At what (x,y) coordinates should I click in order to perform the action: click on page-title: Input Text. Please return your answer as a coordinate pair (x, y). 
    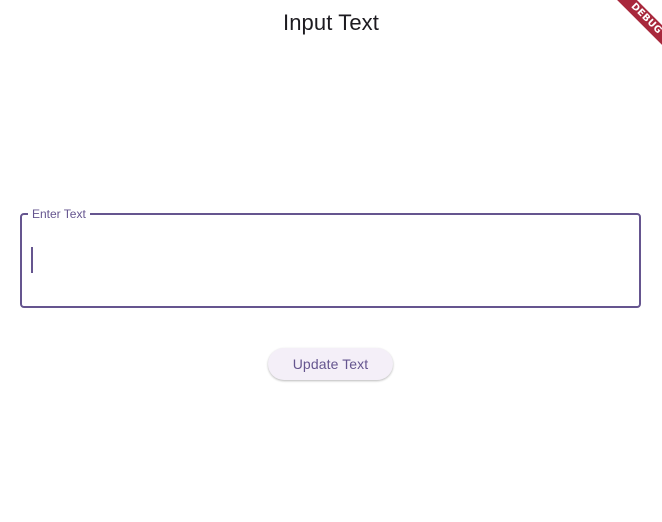
    Looking at the image, I should click on (331, 22).